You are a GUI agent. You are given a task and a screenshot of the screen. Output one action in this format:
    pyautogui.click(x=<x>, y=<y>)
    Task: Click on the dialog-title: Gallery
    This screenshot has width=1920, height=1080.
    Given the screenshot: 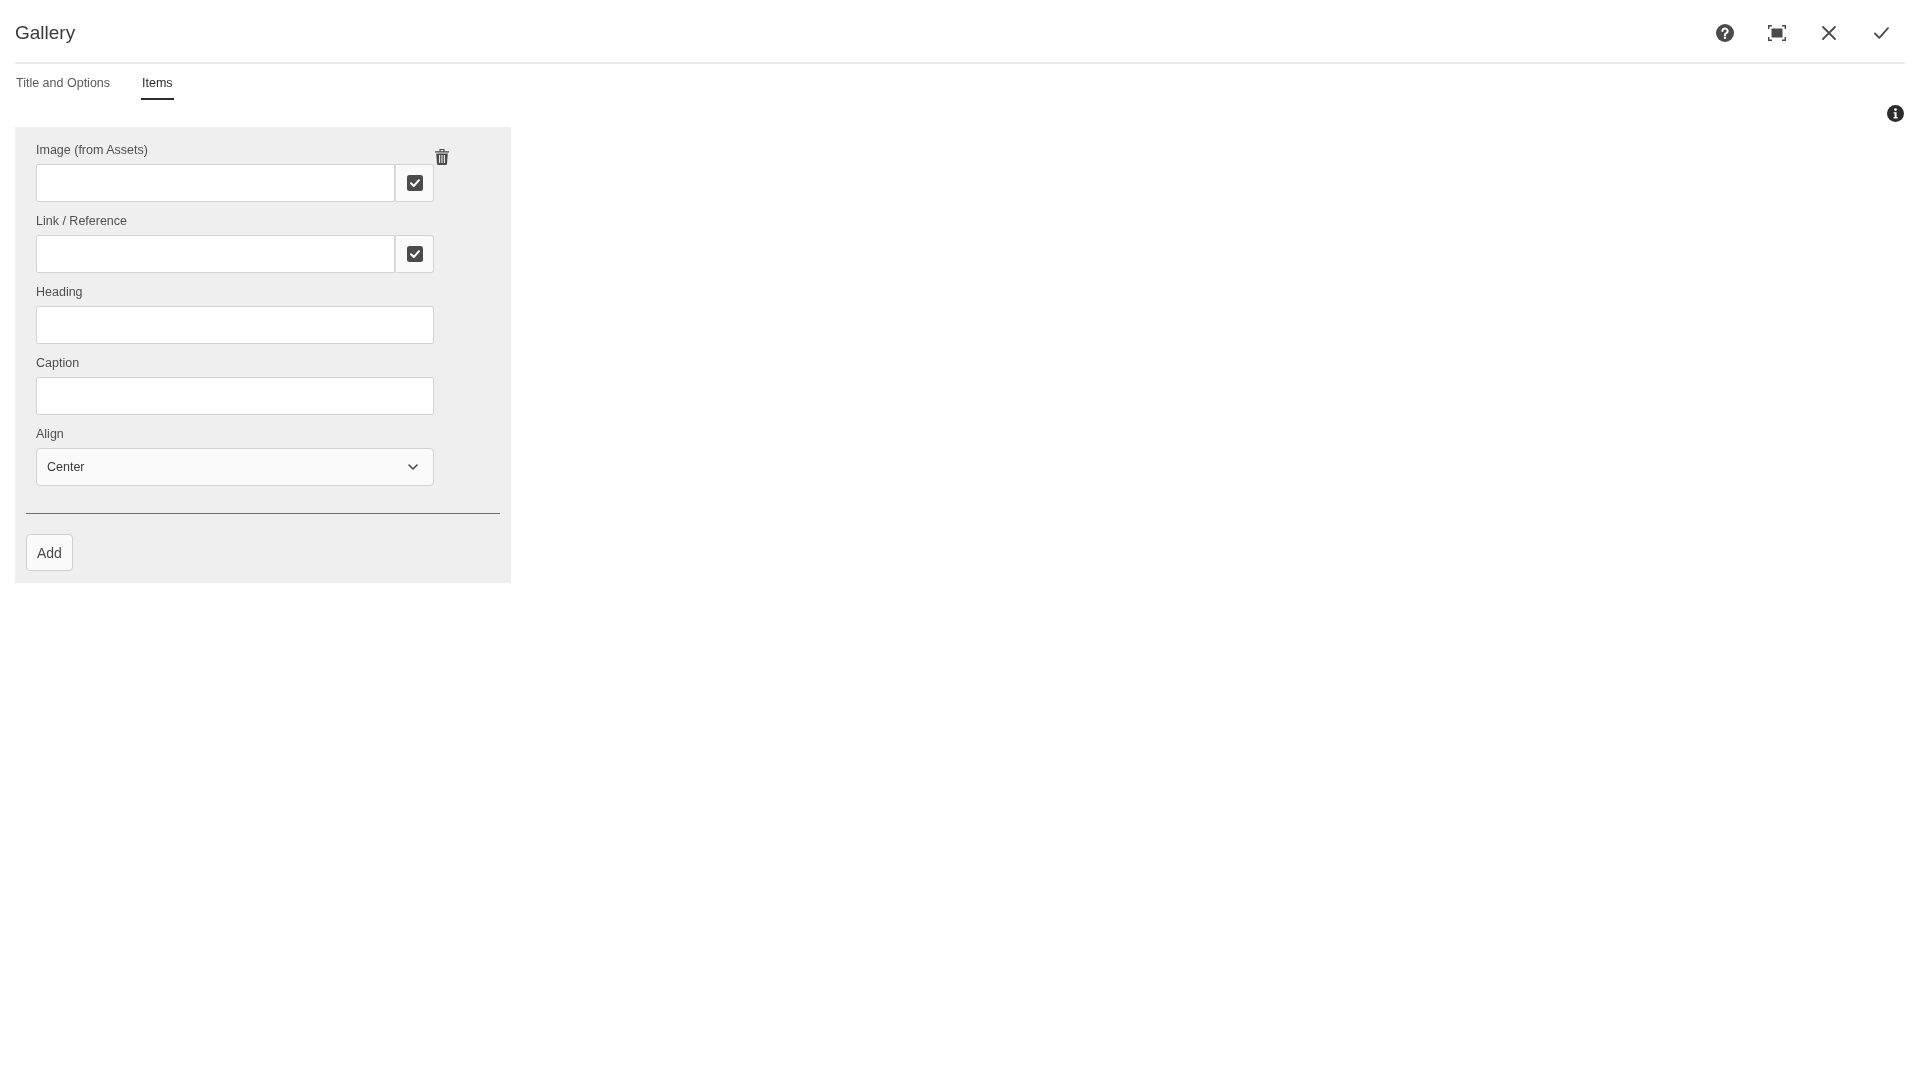 What is the action you would take?
    pyautogui.click(x=45, y=33)
    